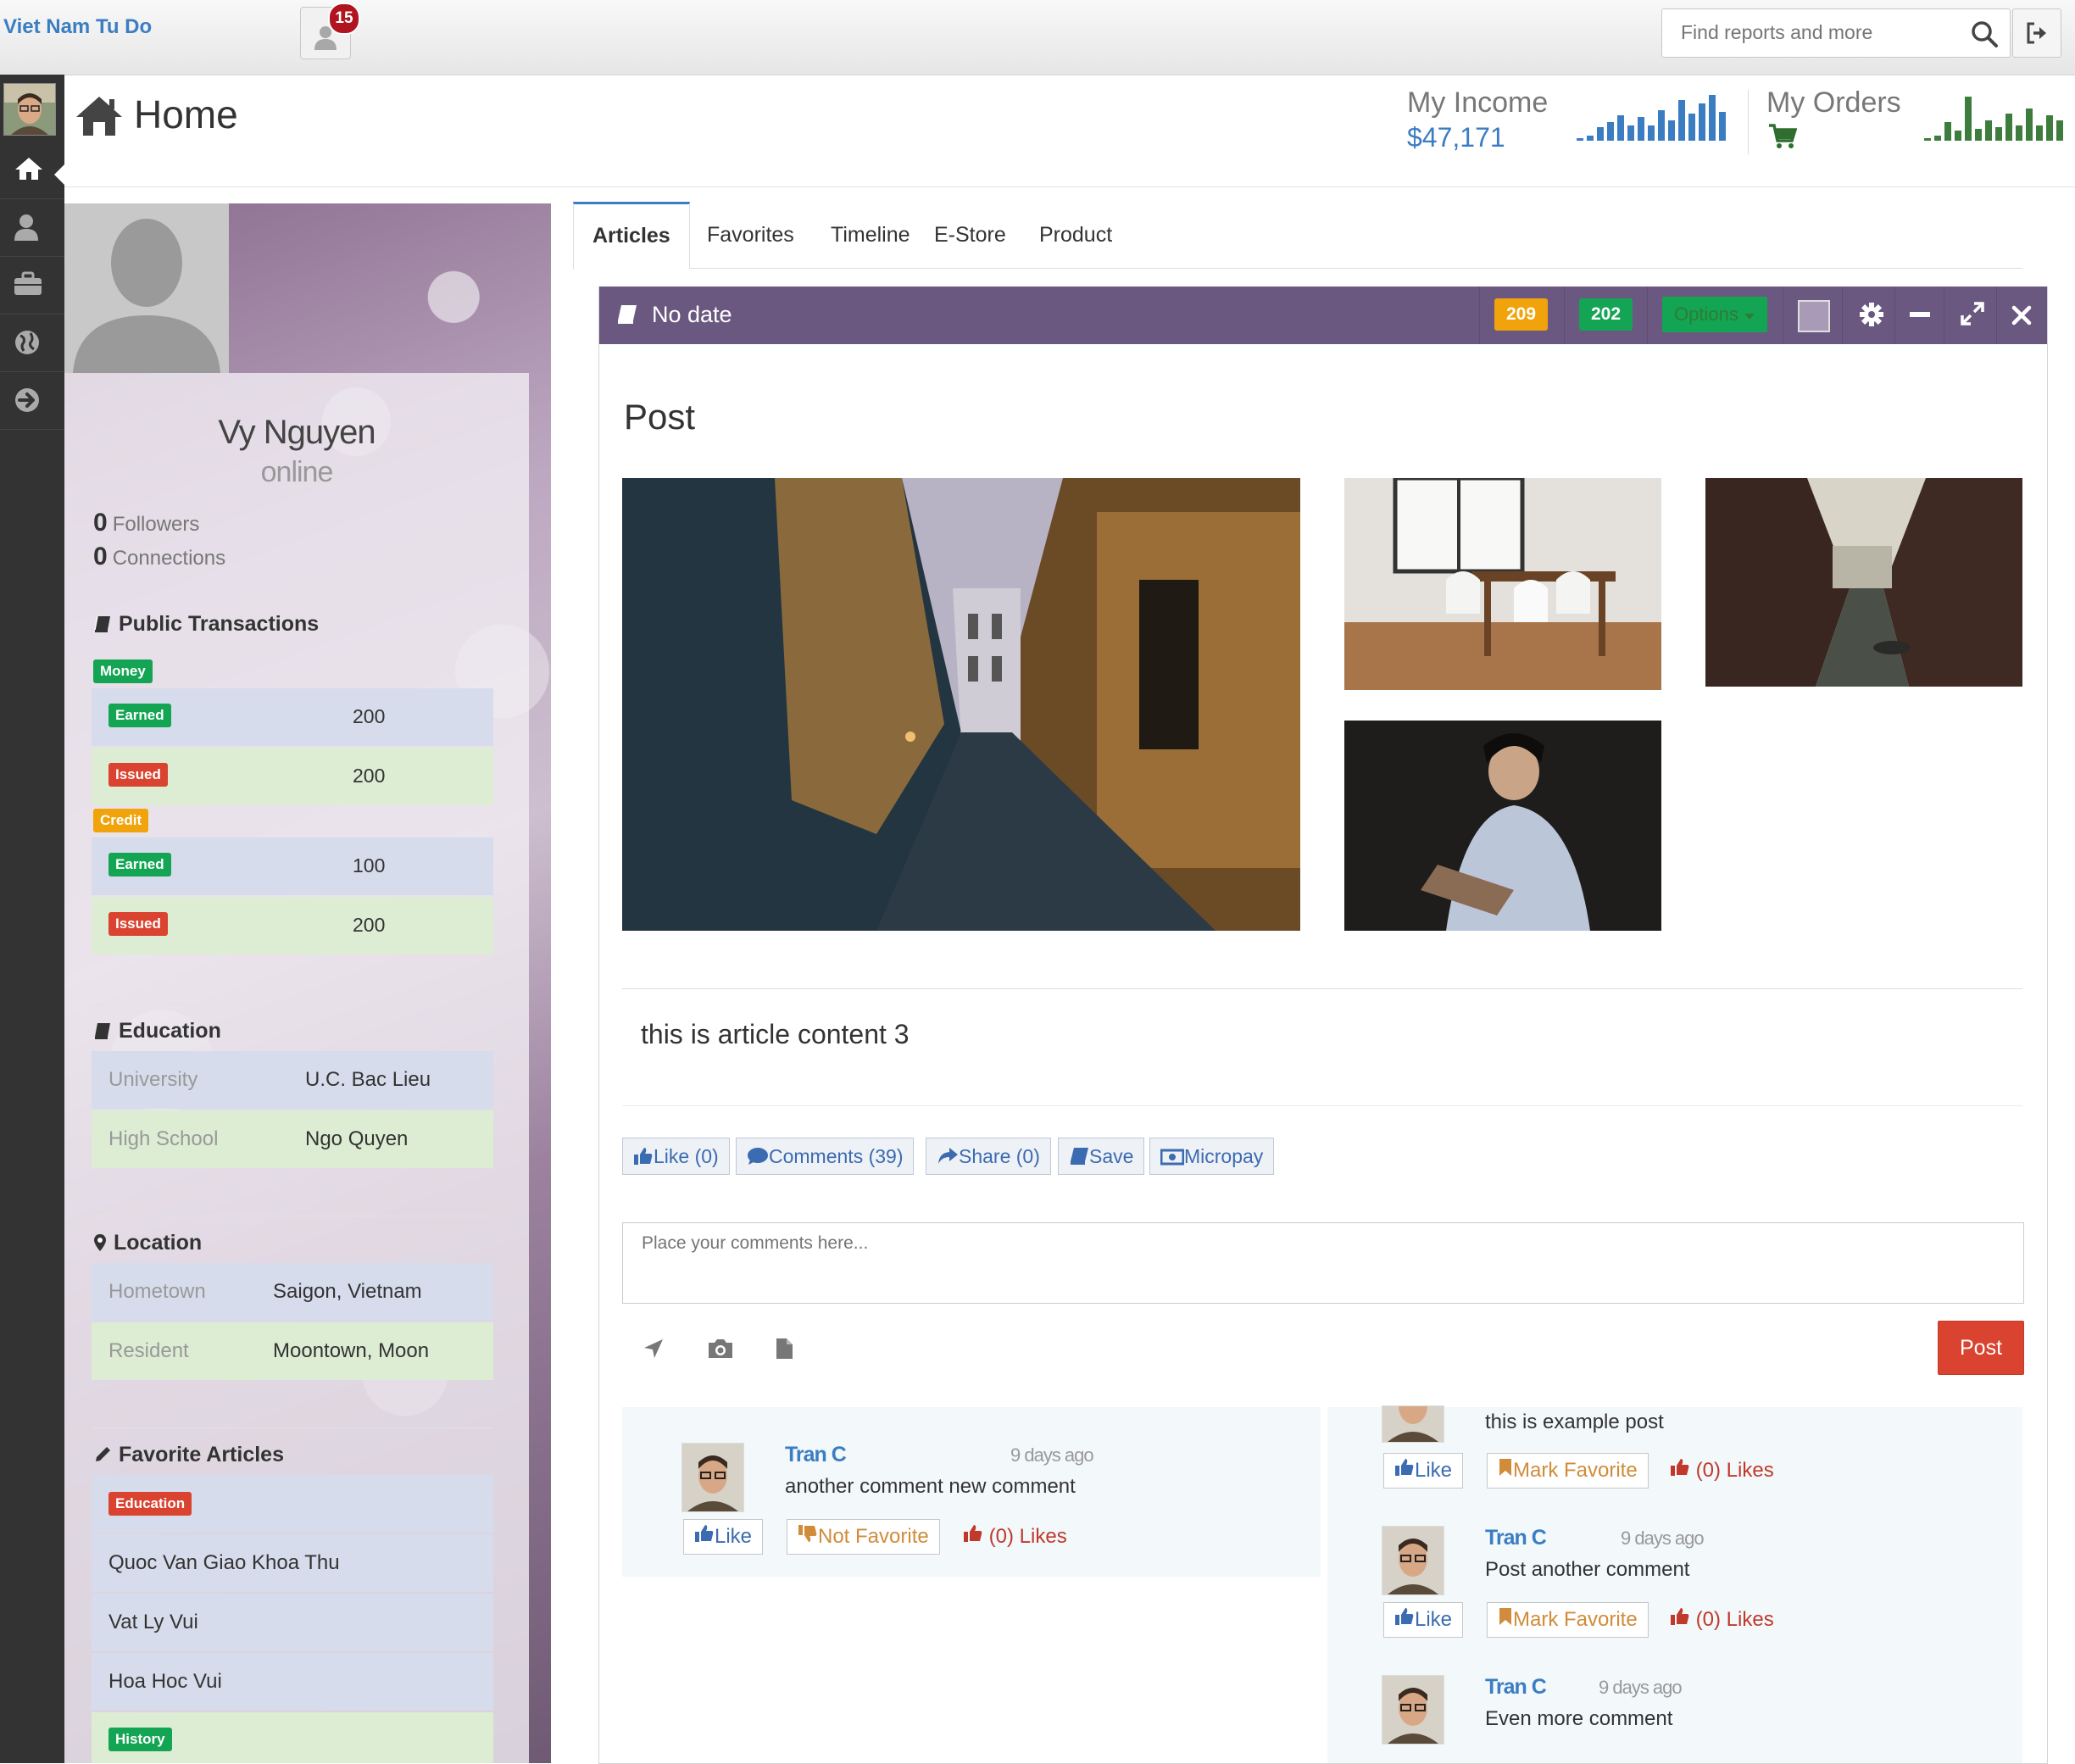  What do you see at coordinates (292, 1737) in the screenshot?
I see `favorite-category-row: History` at bounding box center [292, 1737].